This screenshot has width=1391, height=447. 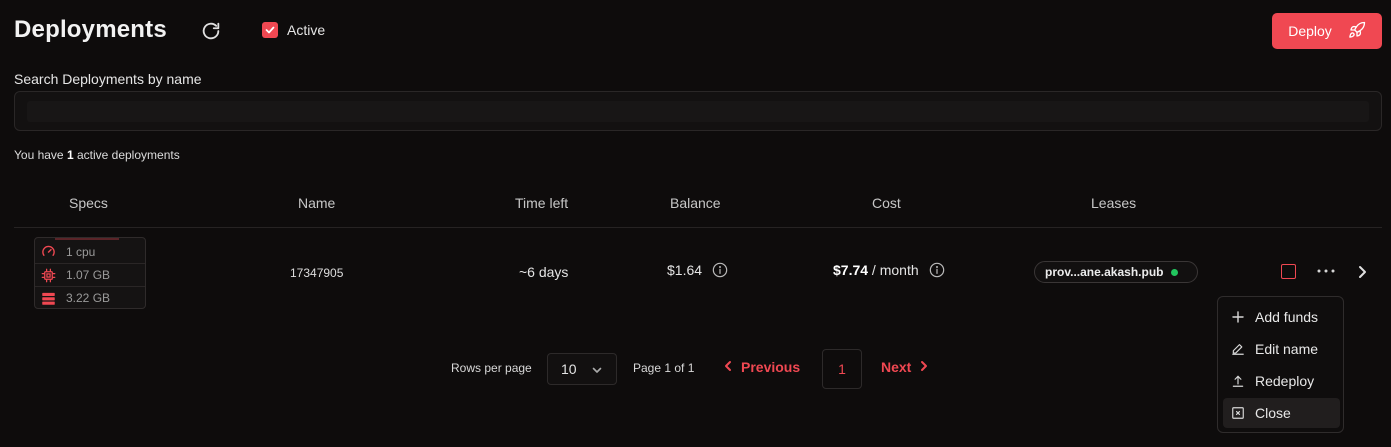 I want to click on more-options-icon, so click(x=1326, y=271).